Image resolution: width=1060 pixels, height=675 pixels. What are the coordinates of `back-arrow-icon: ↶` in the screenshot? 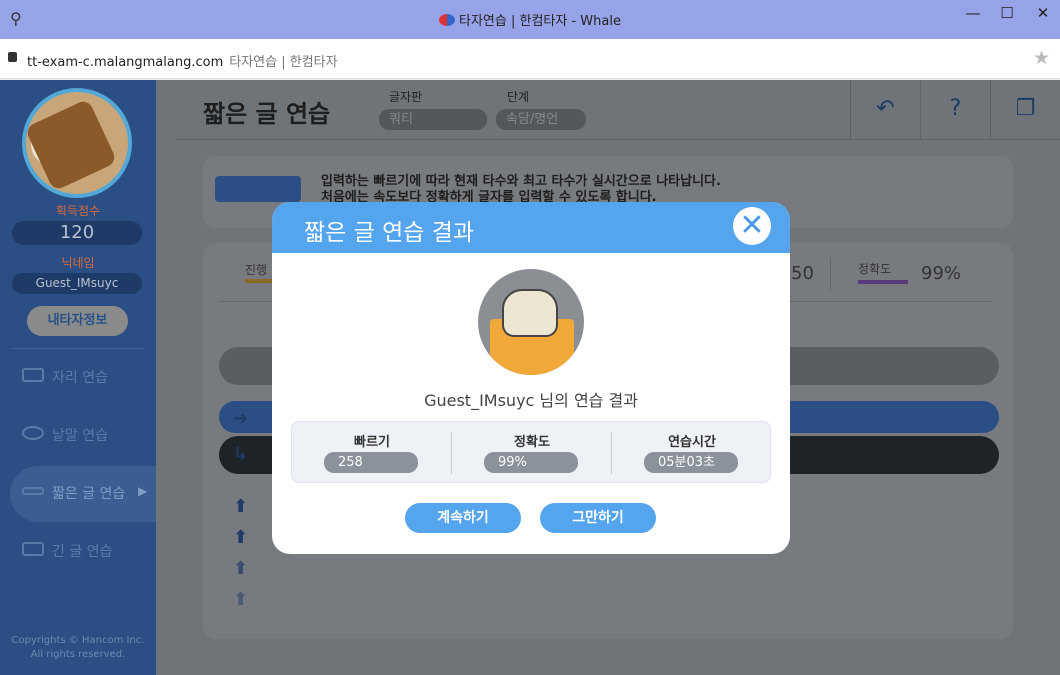 It's located at (885, 108).